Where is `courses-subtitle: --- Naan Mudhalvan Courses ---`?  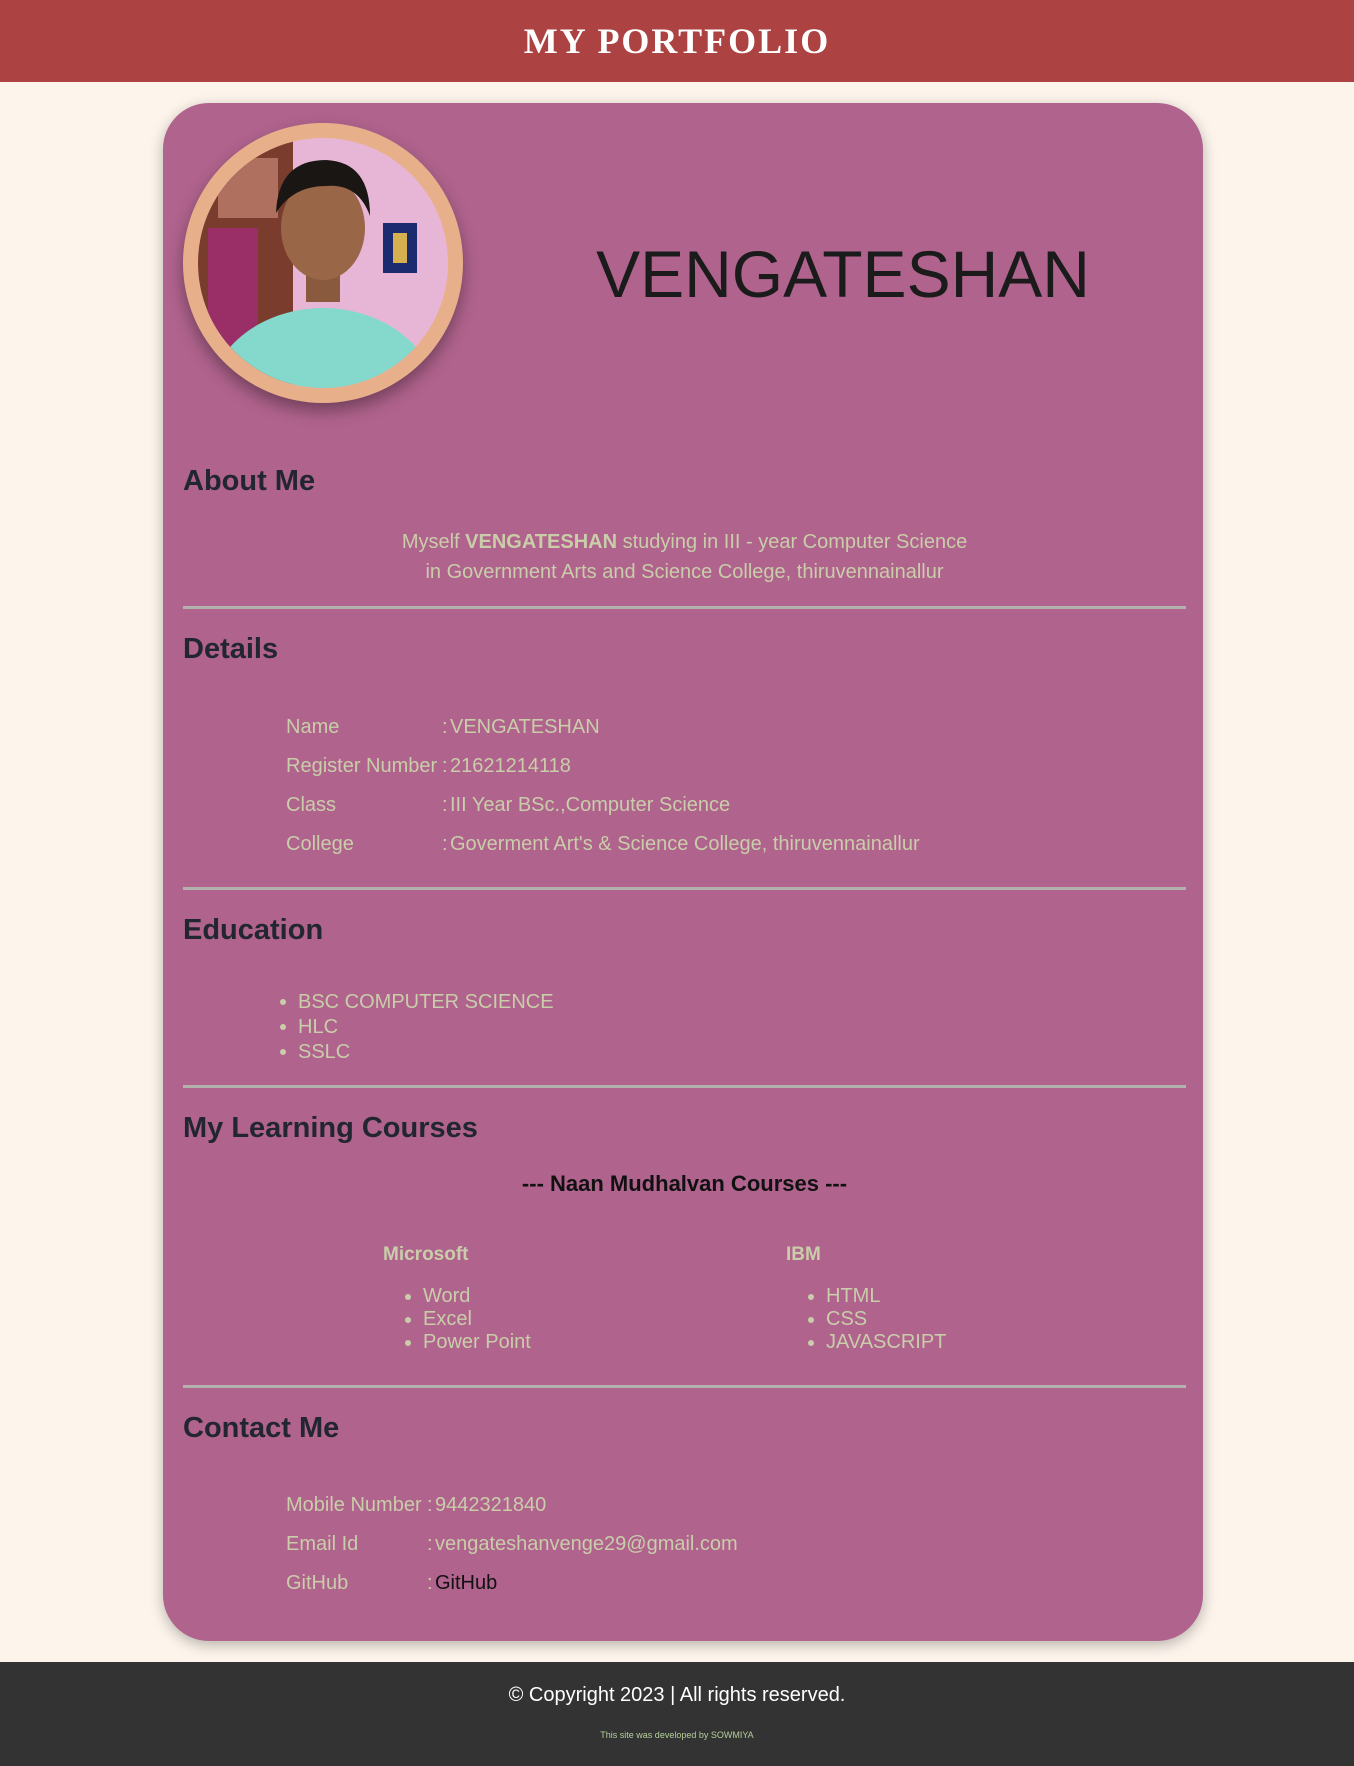
courses-subtitle: --- Naan Mudhalvan Courses --- is located at coordinates (684, 1183).